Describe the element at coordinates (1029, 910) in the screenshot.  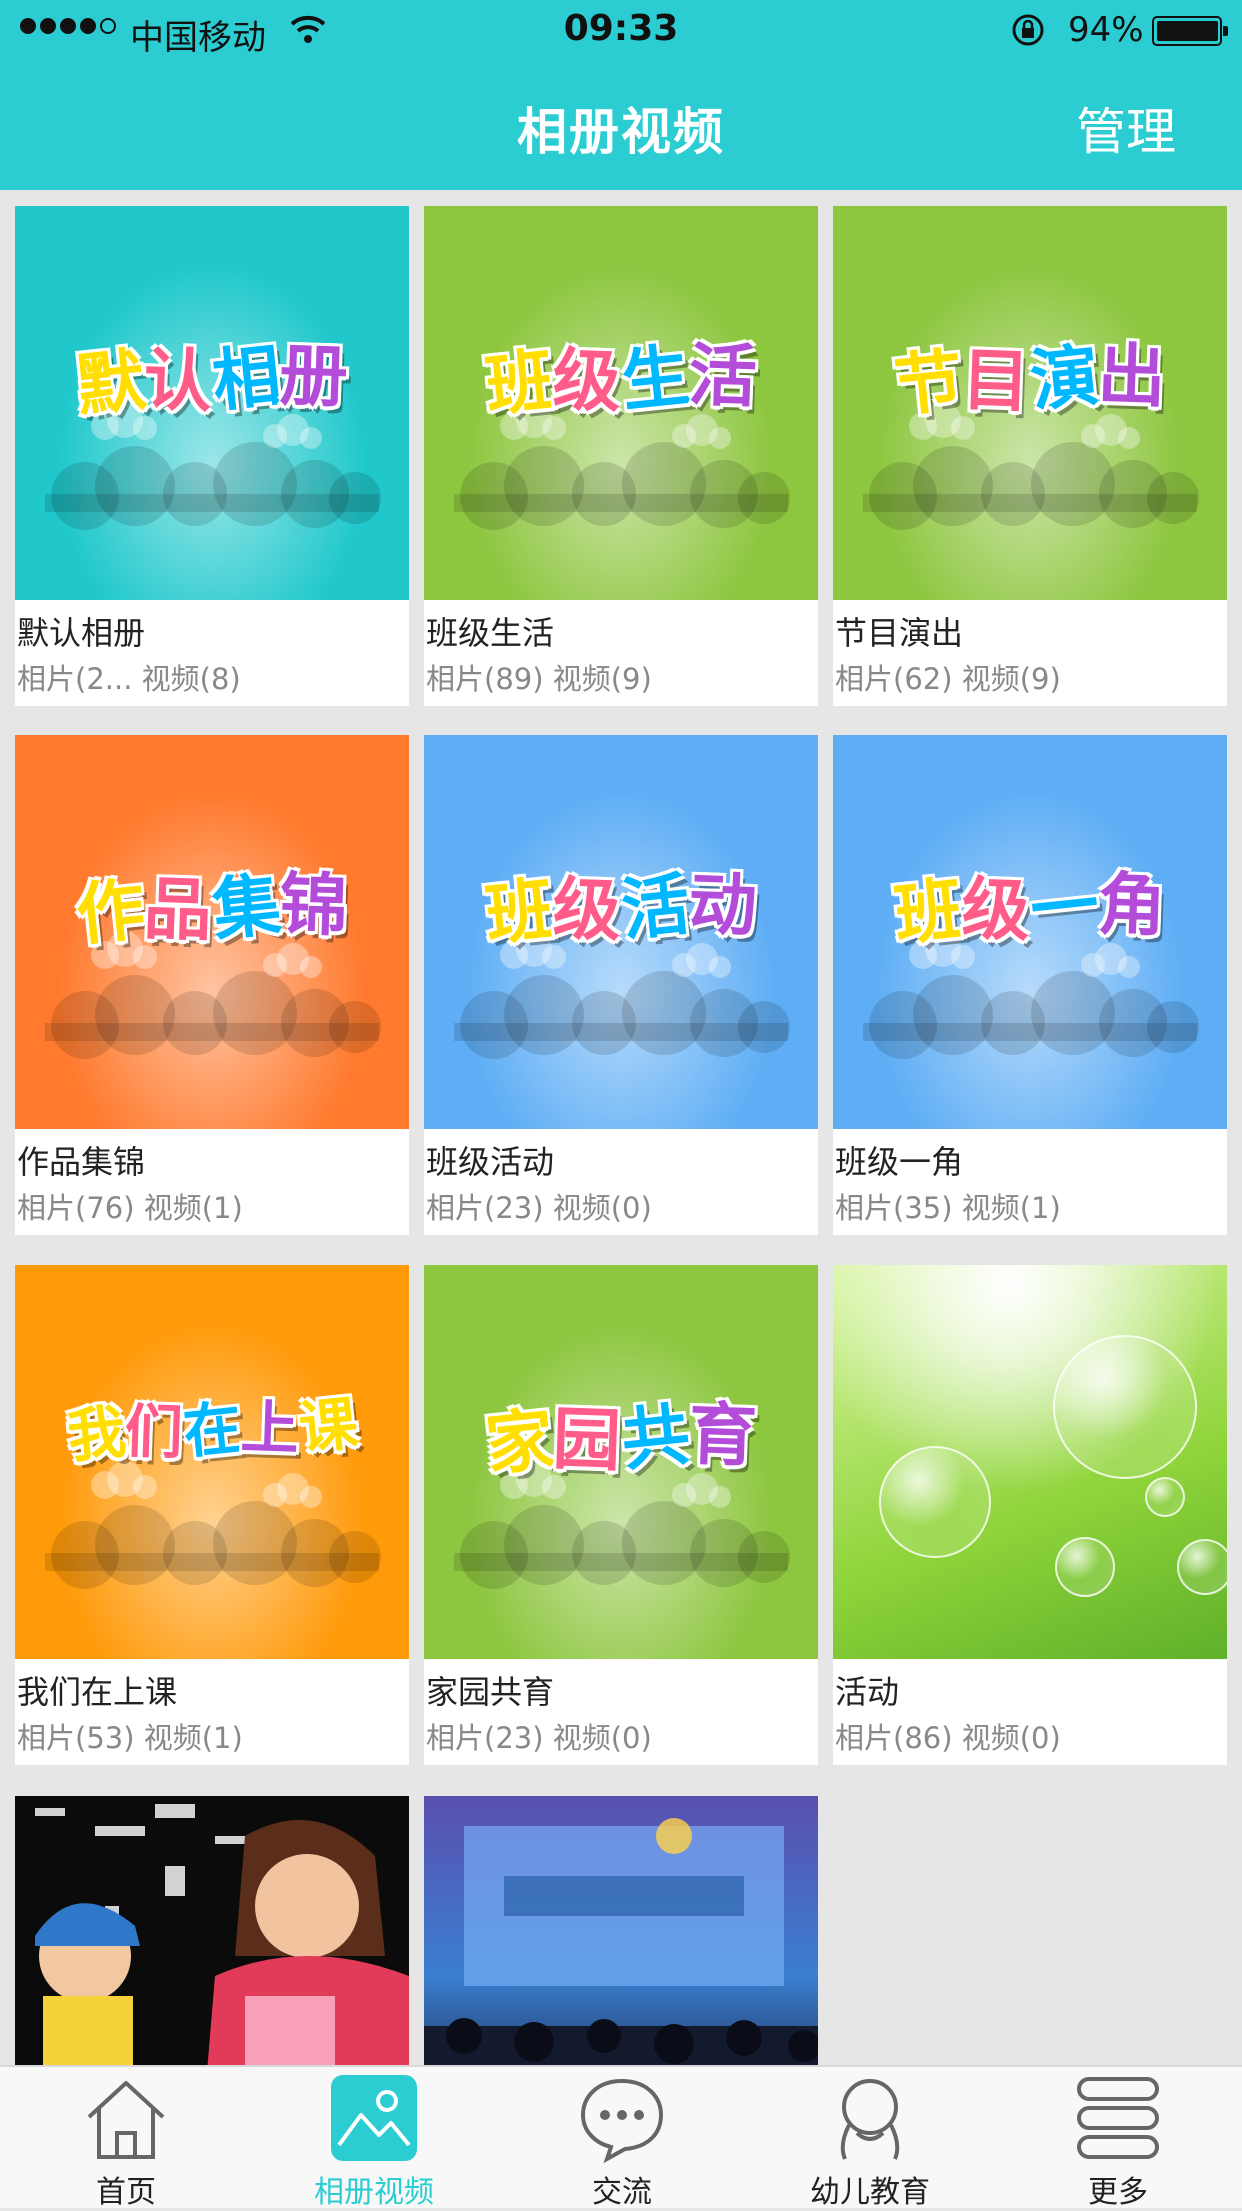
I see `album-cover-title: 班级一角` at that location.